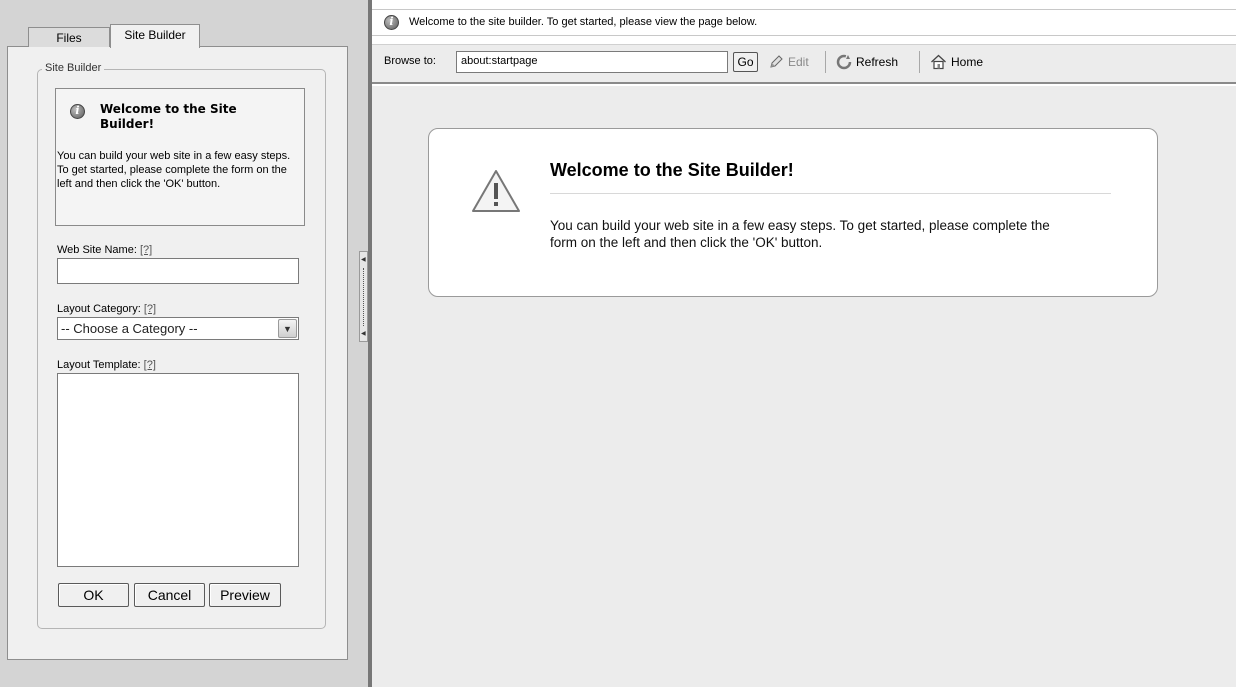  Describe the element at coordinates (776, 61) in the screenshot. I see `pencil-icon` at that location.